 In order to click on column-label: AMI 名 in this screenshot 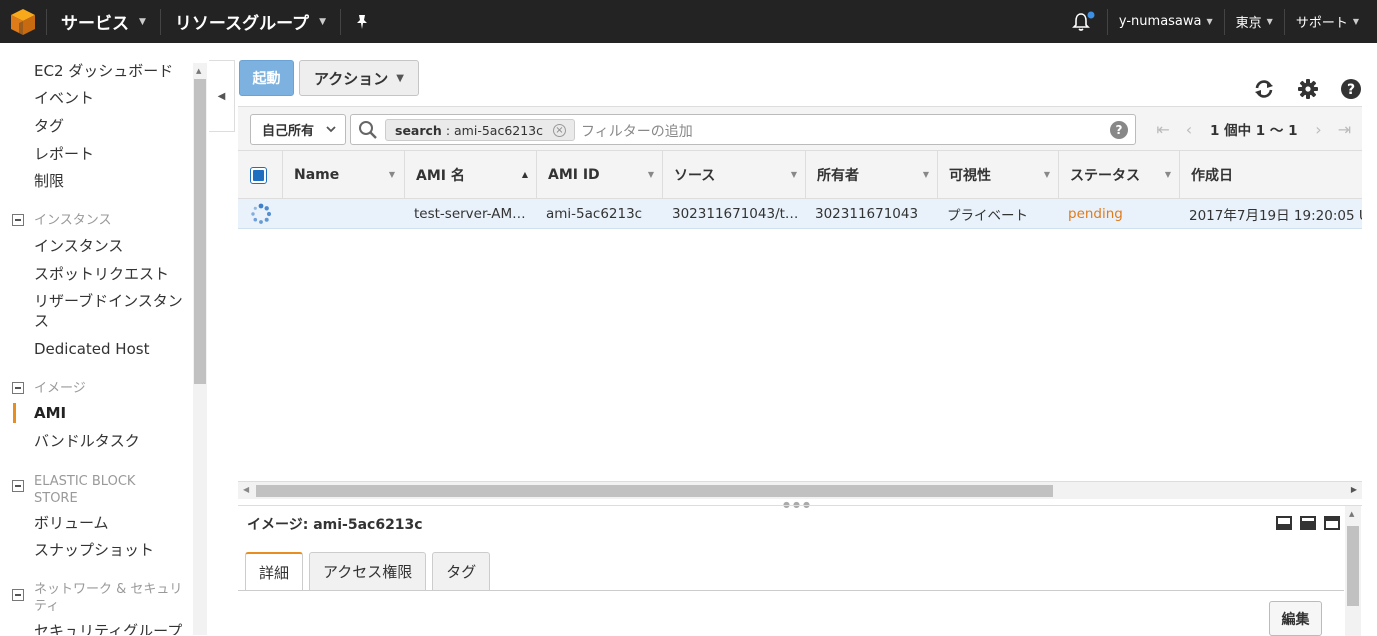, I will do `click(440, 176)`.